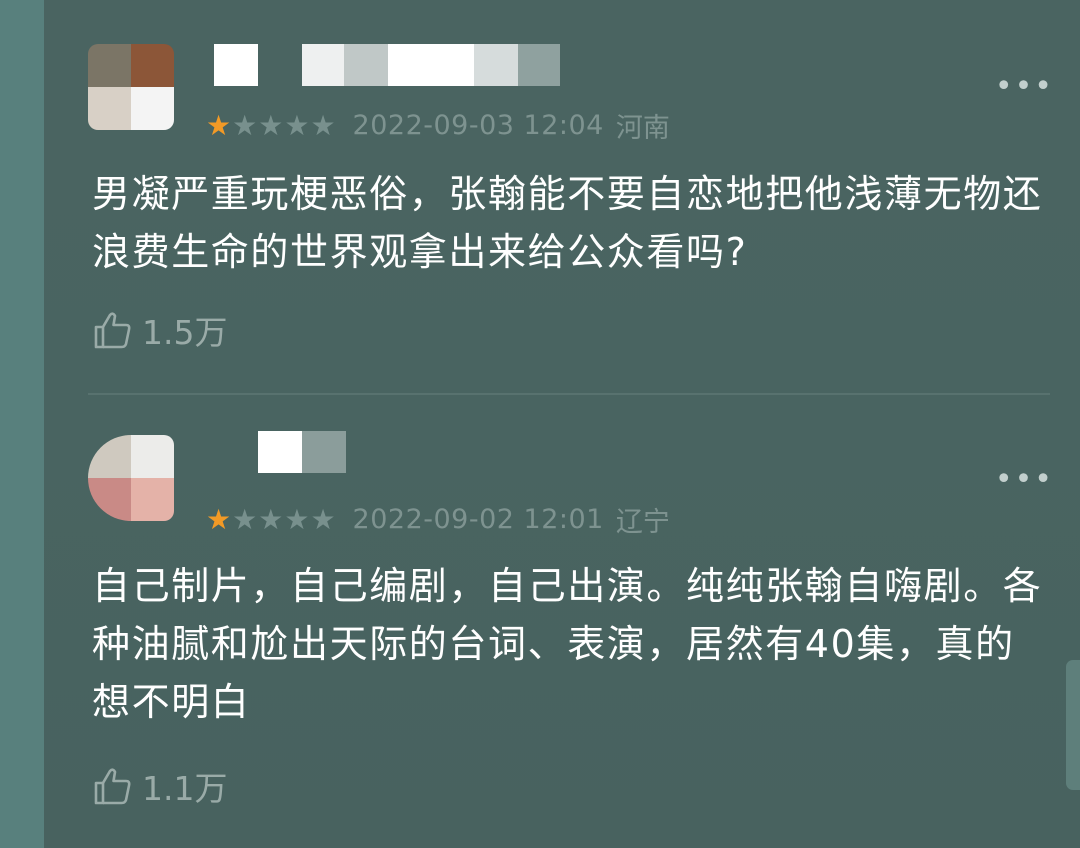 This screenshot has height=848, width=1080. Describe the element at coordinates (642, 128) in the screenshot. I see `comment-location: 河南` at that location.